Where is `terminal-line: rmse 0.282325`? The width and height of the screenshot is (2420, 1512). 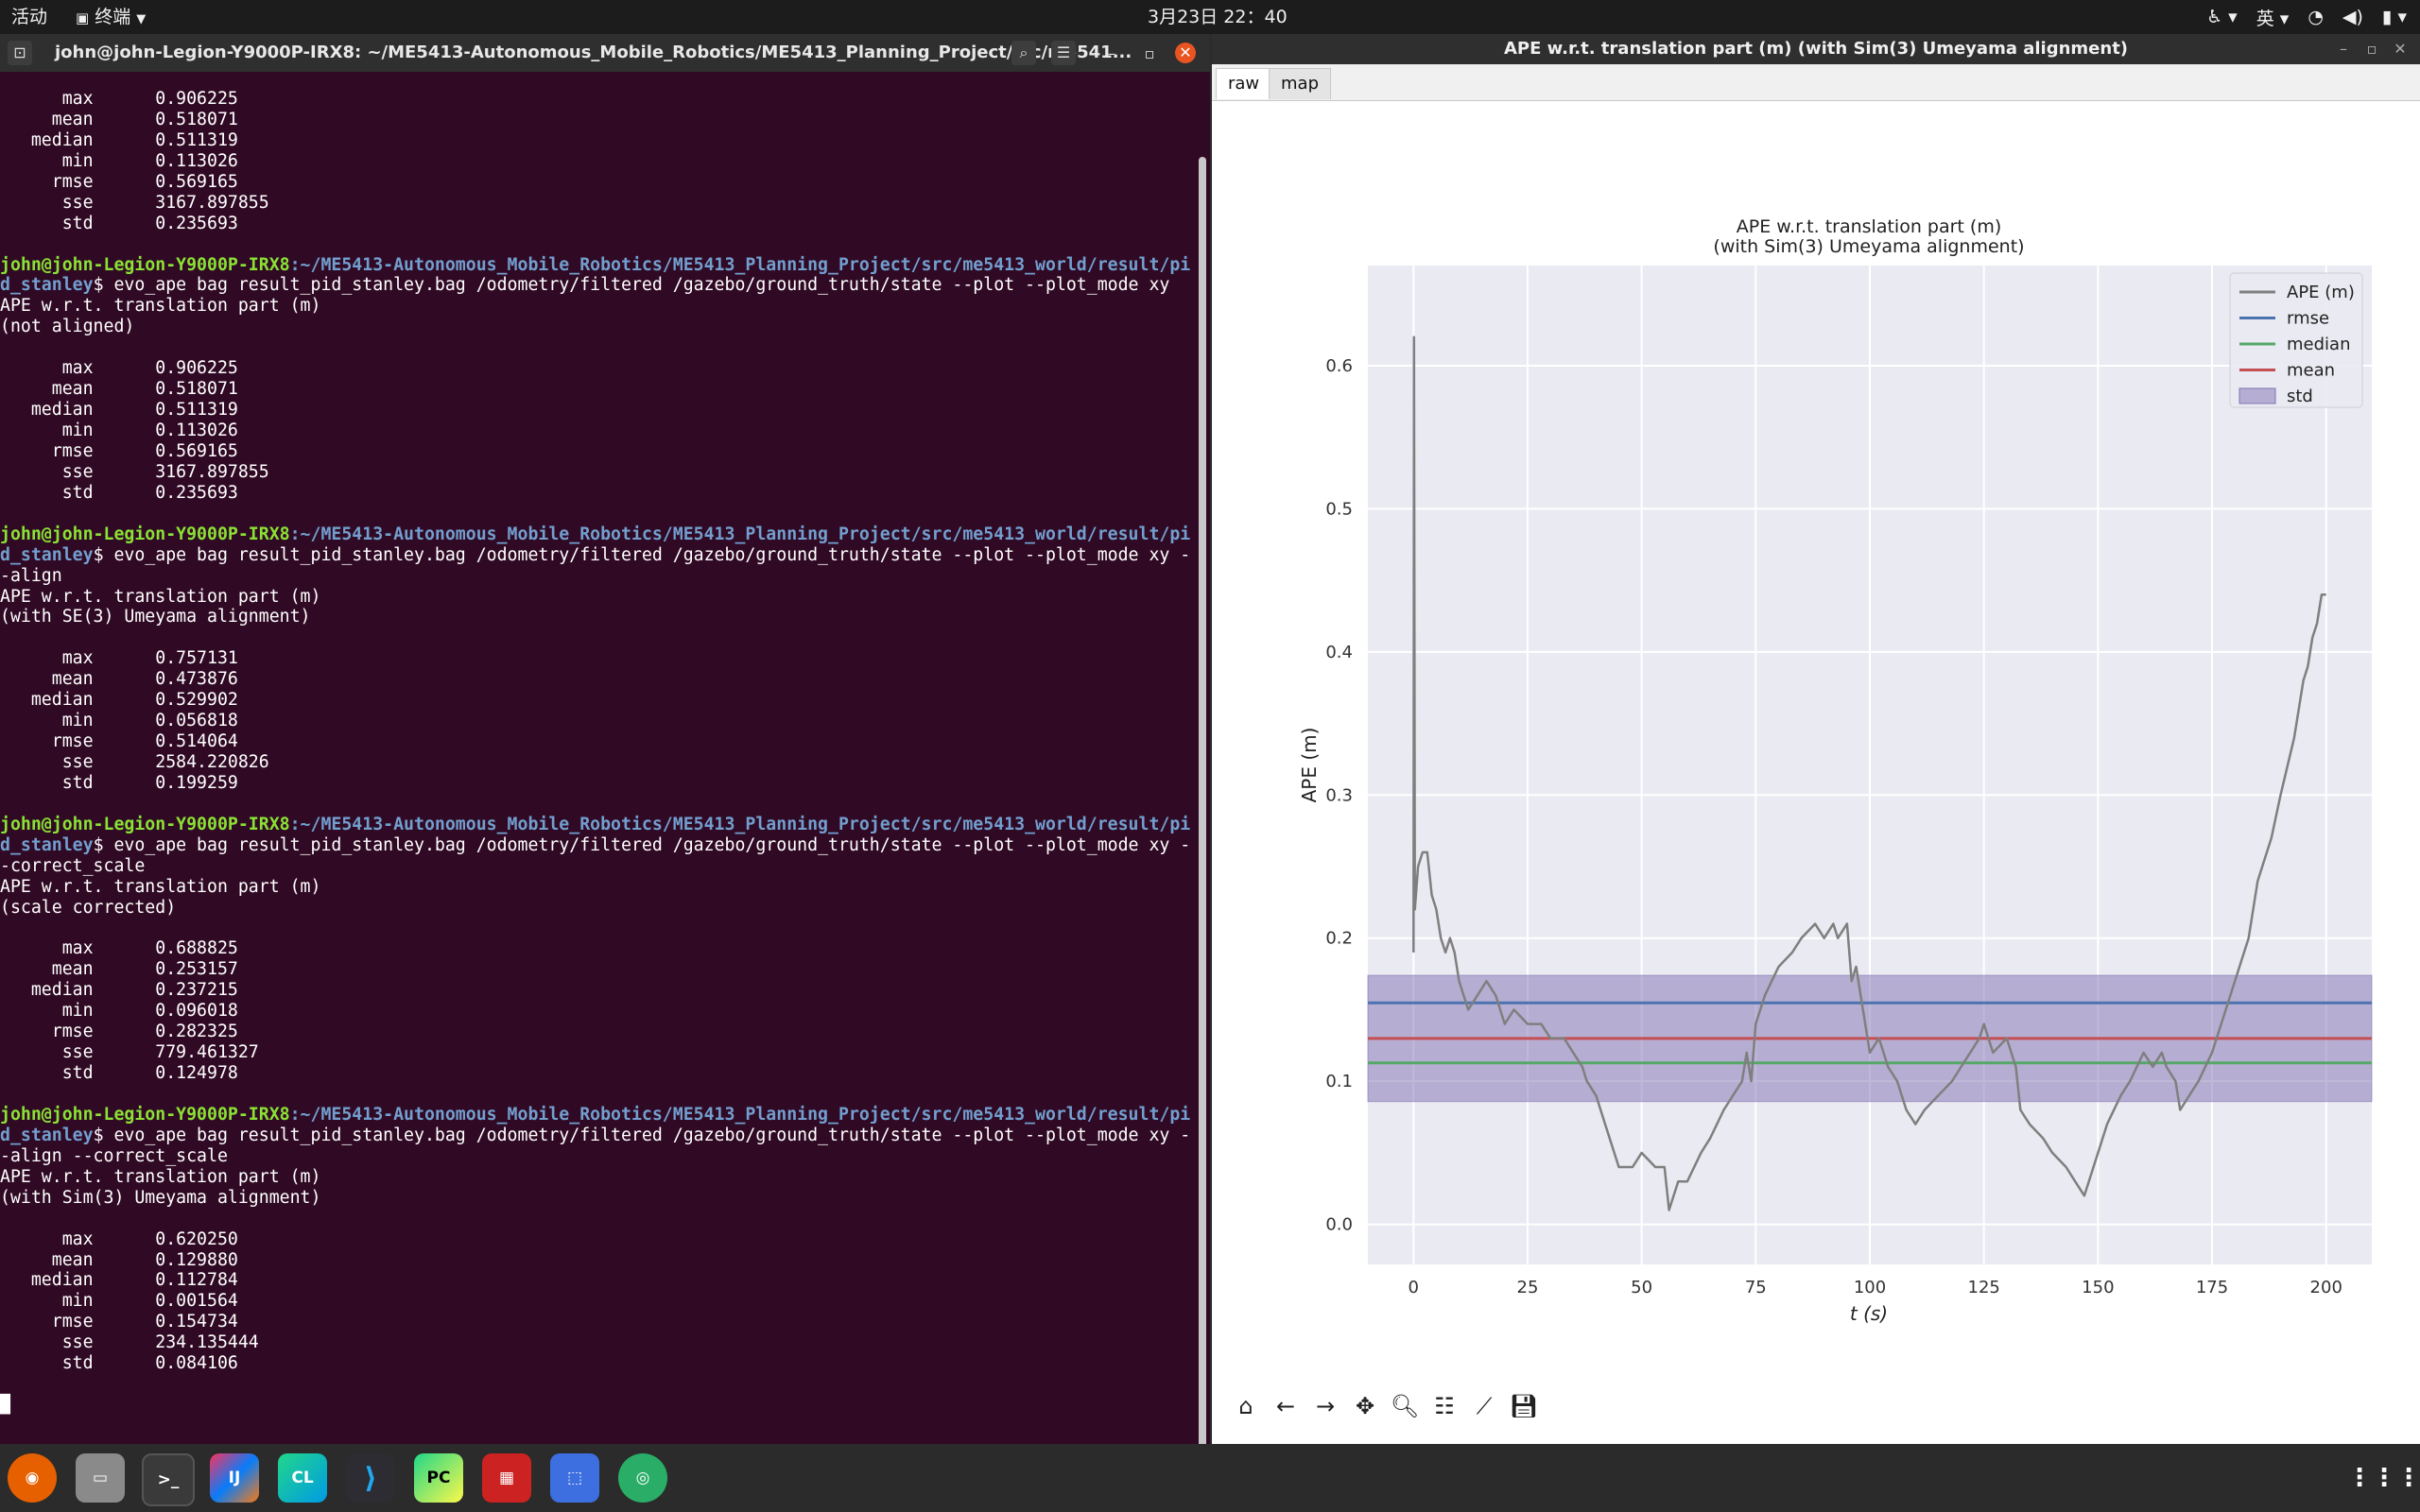 terminal-line: rmse 0.282325 is located at coordinates (596, 1032).